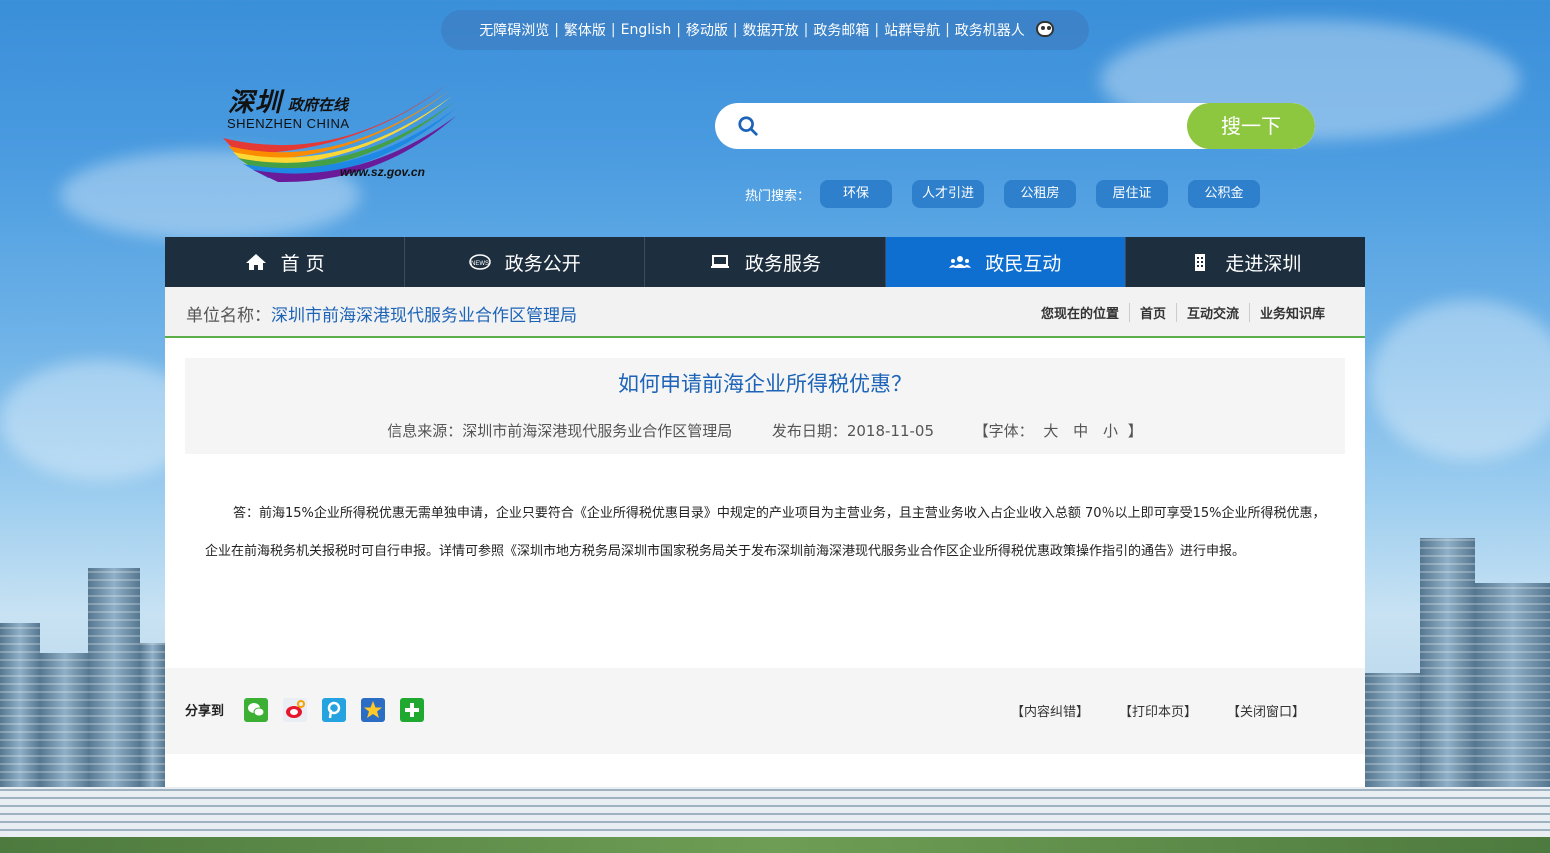 This screenshot has width=1550, height=853. Describe the element at coordinates (765, 711) in the screenshot. I see `share-bar: 分享到 【内容纠错】 【打印本页】 【关闭窗口】` at that location.